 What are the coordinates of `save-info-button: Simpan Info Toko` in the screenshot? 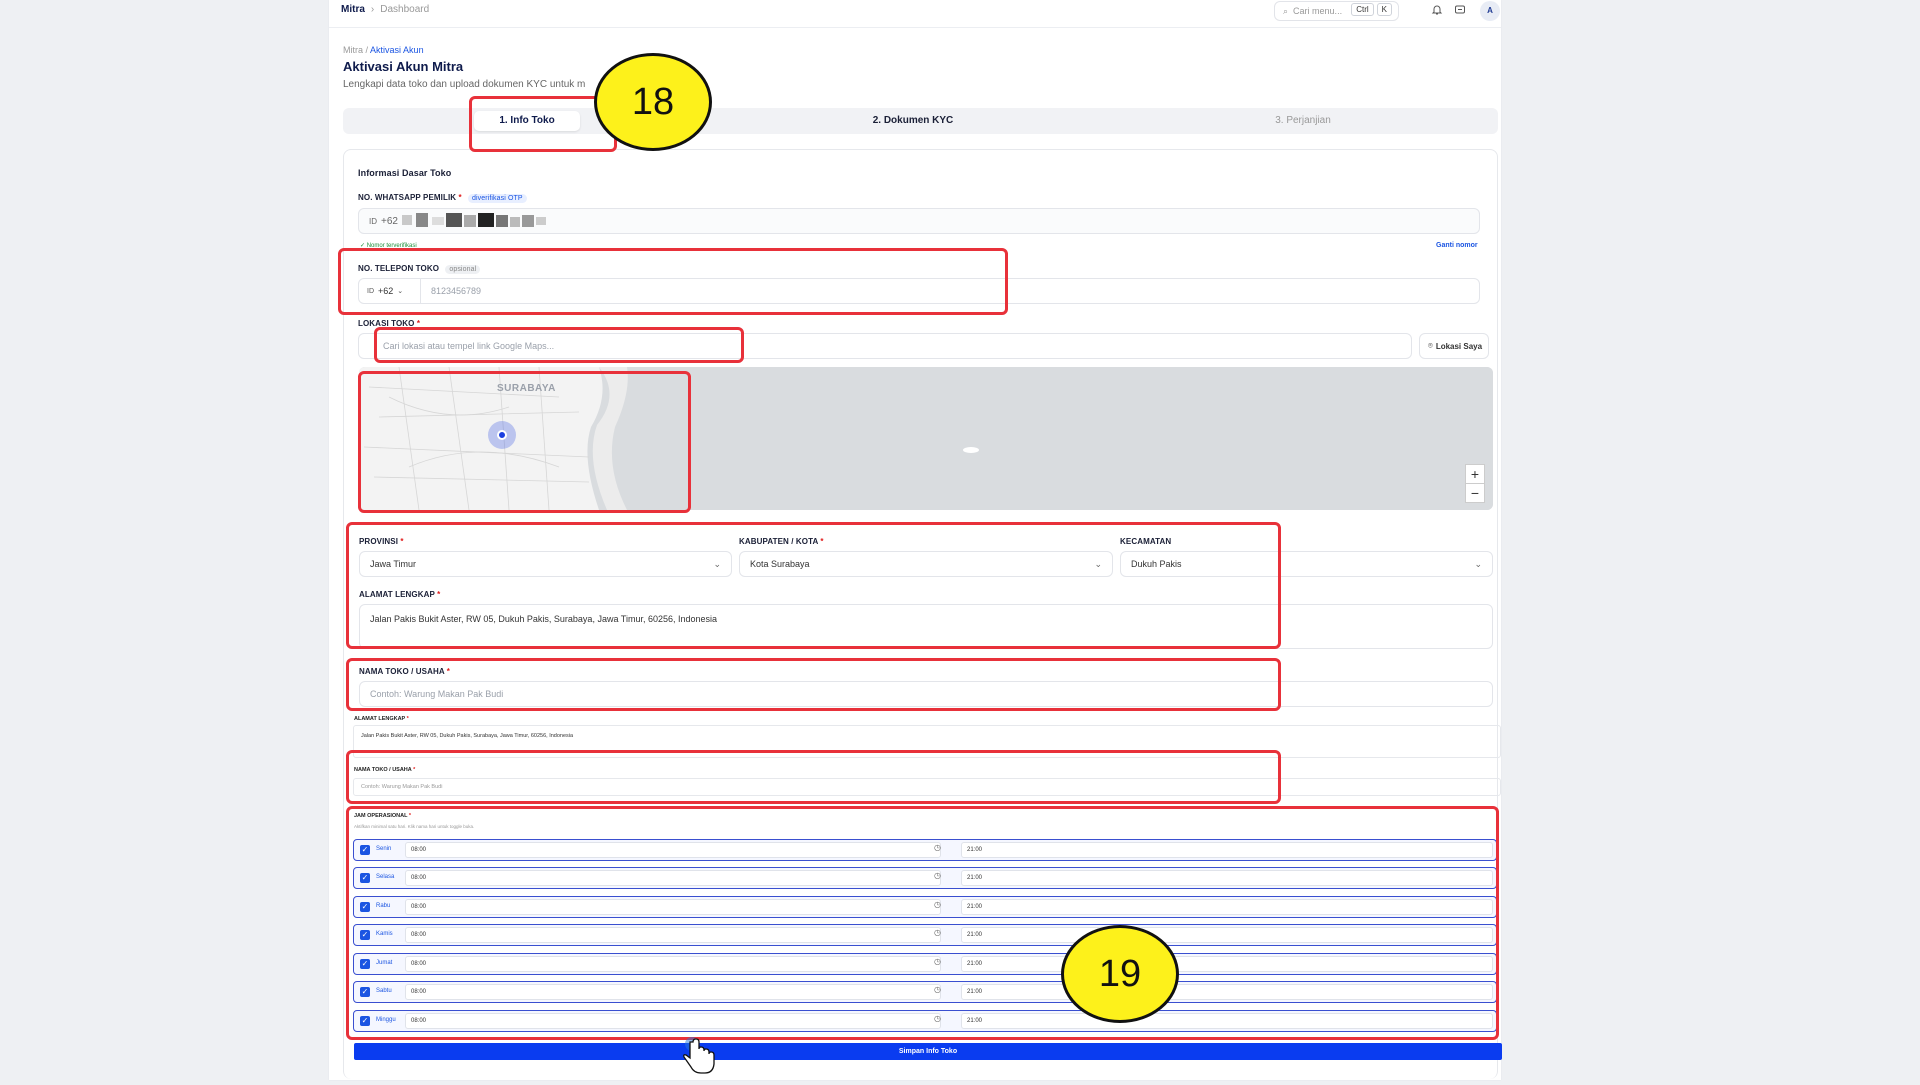 It's located at (928, 1051).